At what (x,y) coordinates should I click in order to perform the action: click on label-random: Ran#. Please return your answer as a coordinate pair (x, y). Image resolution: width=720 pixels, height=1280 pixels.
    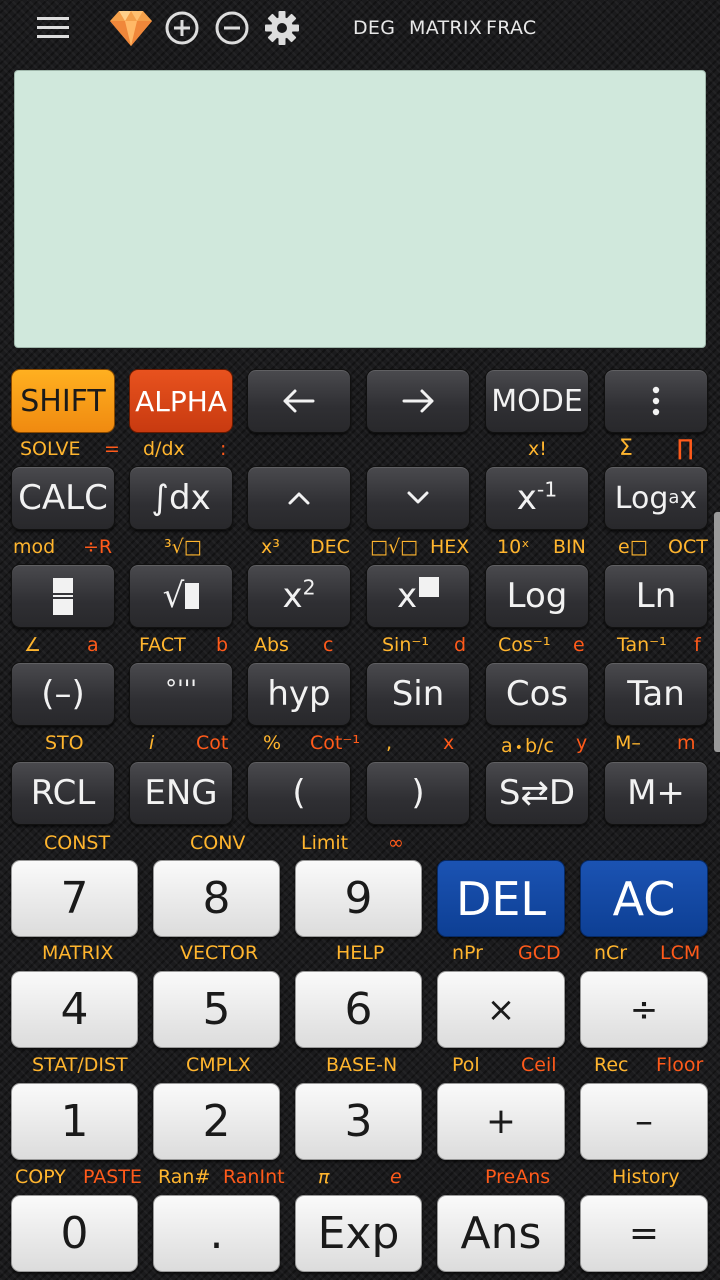
    Looking at the image, I should click on (184, 1177).